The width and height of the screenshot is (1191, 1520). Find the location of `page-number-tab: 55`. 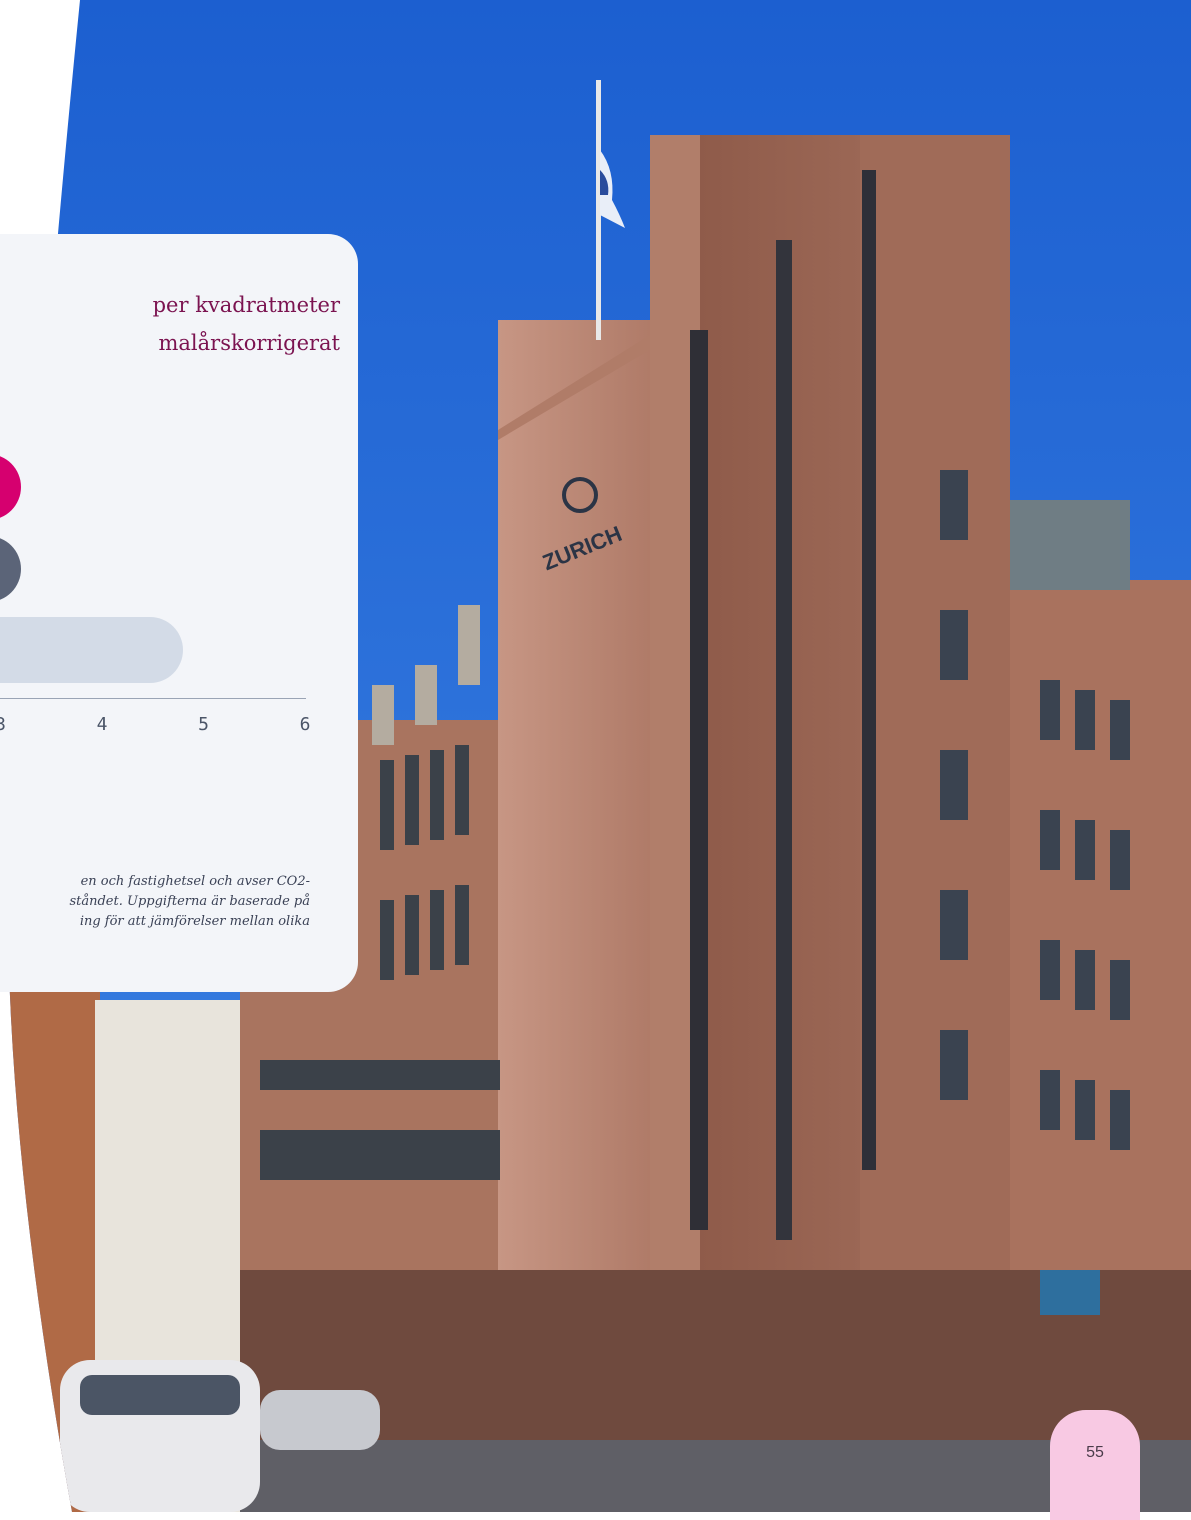

page-number-tab: 55 is located at coordinates (1095, 1465).